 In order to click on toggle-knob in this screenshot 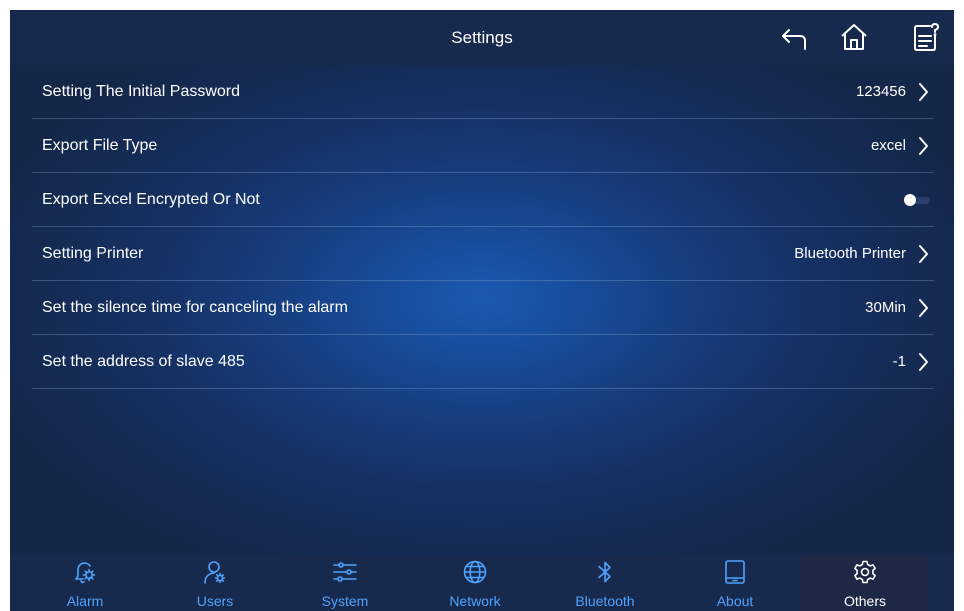, I will do `click(910, 200)`.